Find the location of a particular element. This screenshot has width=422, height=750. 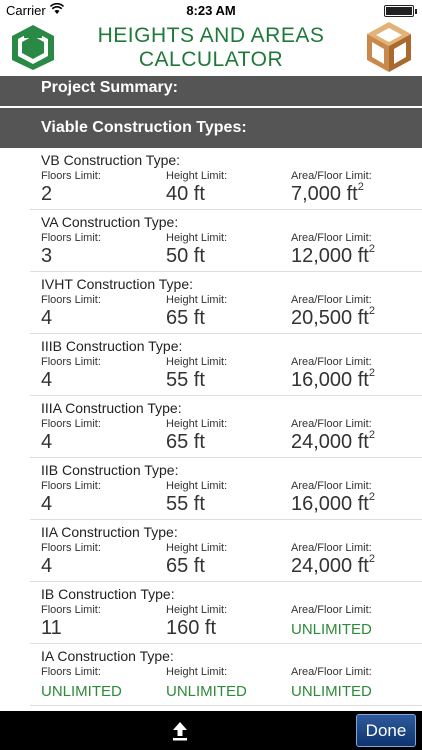

area-floor-limit-column: Area/Floor Limit: 7,000 ft2 is located at coordinates (331, 188).